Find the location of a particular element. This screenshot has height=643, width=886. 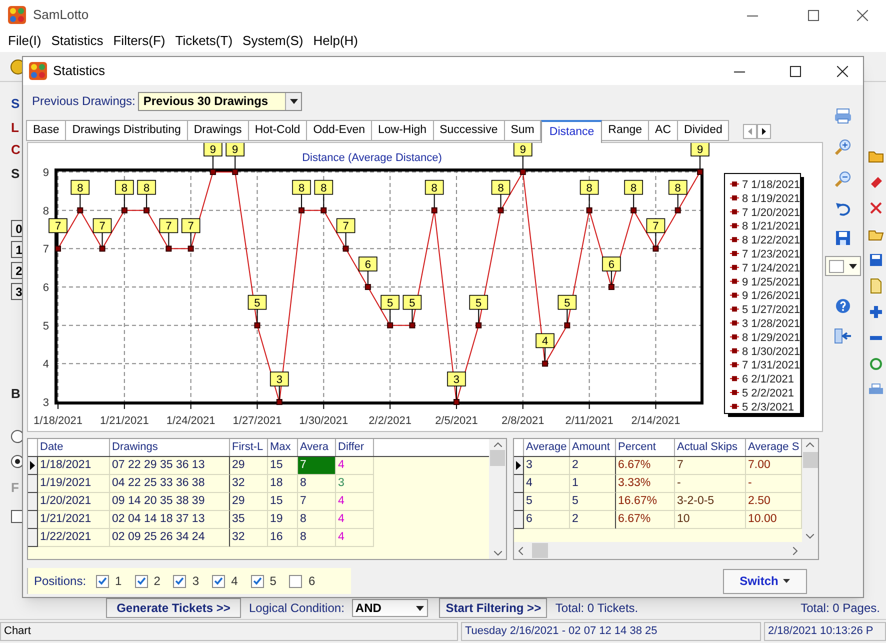

start-filtering-button: Start Filtering >> is located at coordinates (493, 608).